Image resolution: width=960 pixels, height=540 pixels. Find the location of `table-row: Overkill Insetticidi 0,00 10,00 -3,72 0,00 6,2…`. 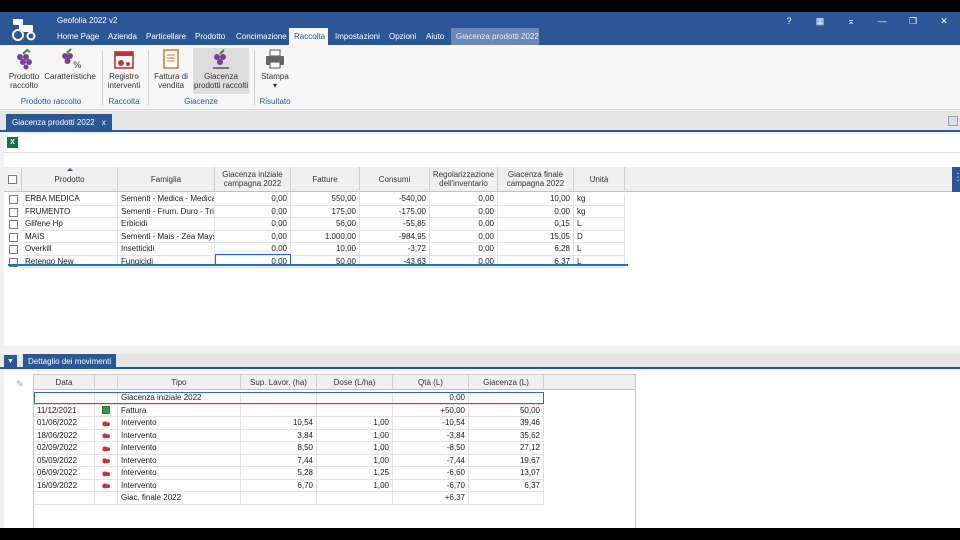

table-row: Overkill Insetticidi 0,00 10,00 -3,72 0,00 6,2… is located at coordinates (314, 249).